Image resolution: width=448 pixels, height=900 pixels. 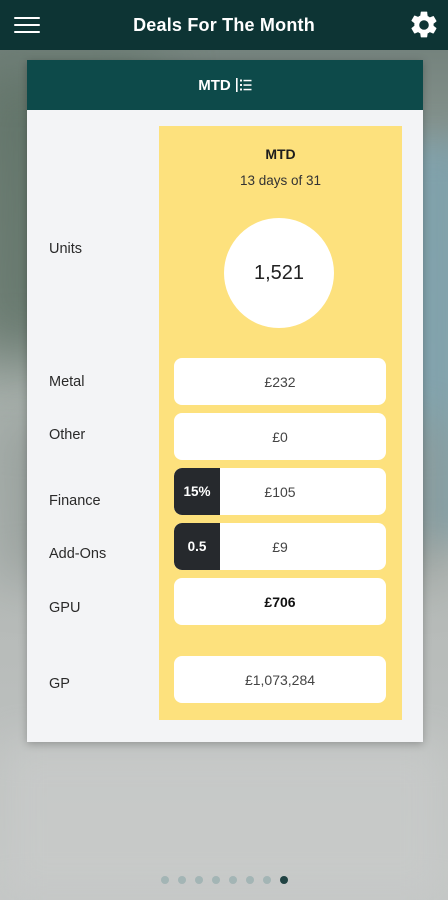 What do you see at coordinates (65, 608) in the screenshot?
I see `gpu-label: GPU` at bounding box center [65, 608].